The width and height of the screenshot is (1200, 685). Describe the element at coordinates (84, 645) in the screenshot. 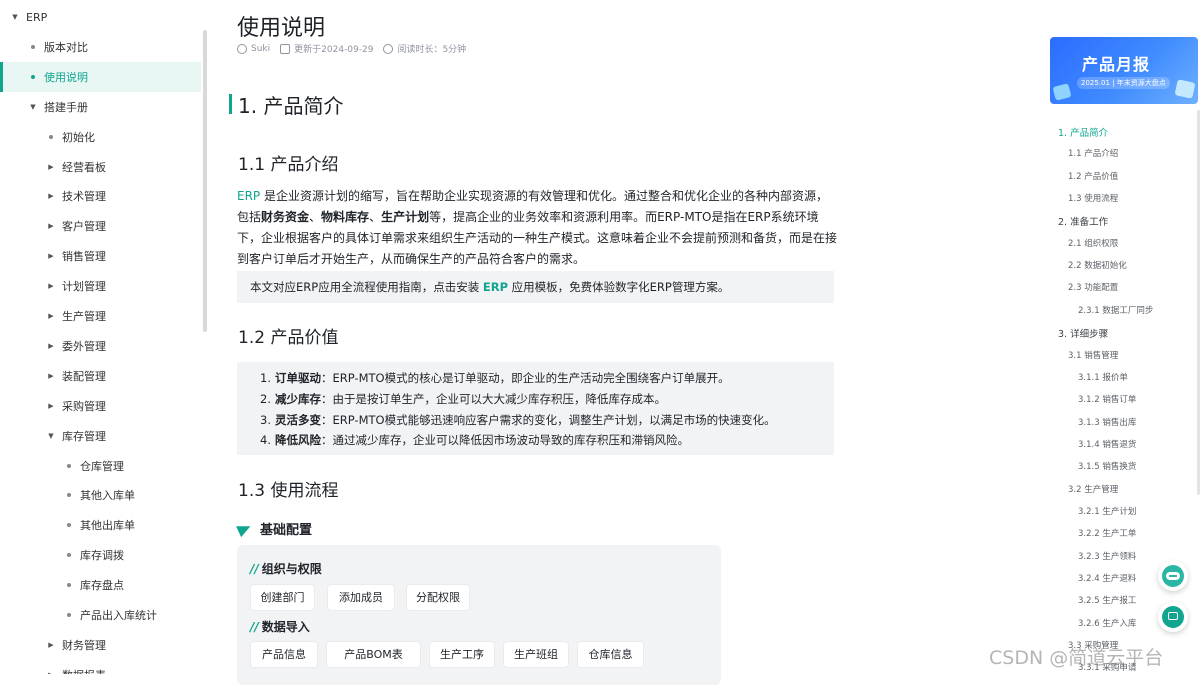

I see `sidebar-item-label: 财务管理` at that location.